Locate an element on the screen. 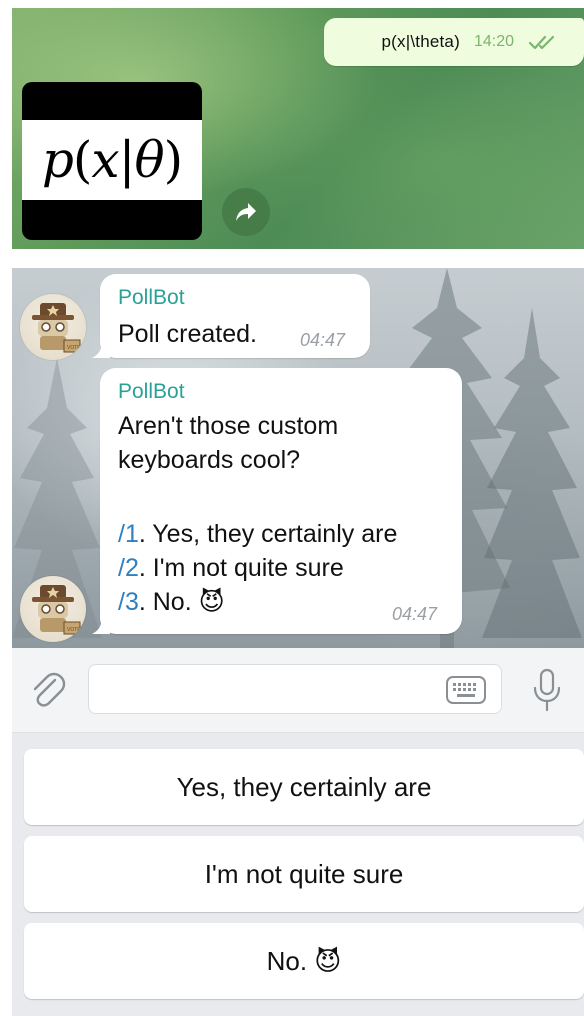  message-input-bar is located at coordinates (298, 690).